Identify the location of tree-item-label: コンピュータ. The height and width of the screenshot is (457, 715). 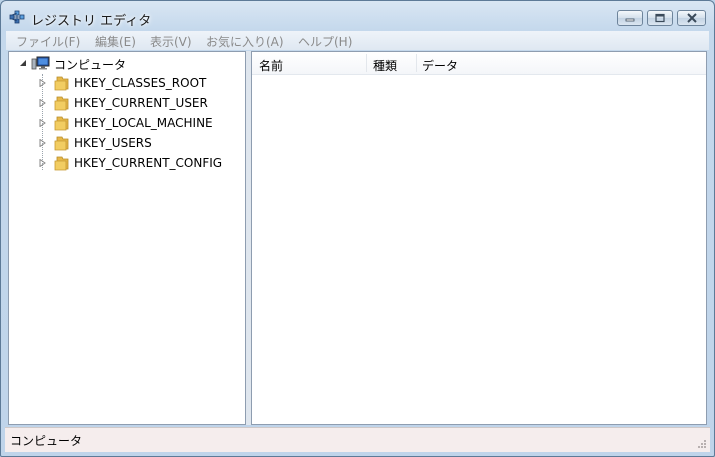
(90, 65).